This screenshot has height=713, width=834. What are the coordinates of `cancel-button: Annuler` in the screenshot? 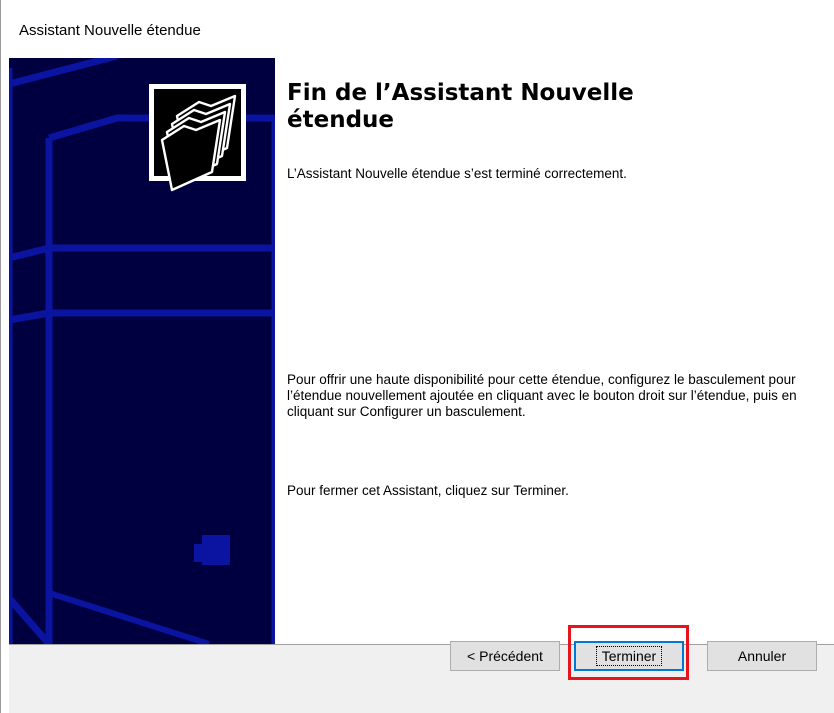 It's located at (762, 656).